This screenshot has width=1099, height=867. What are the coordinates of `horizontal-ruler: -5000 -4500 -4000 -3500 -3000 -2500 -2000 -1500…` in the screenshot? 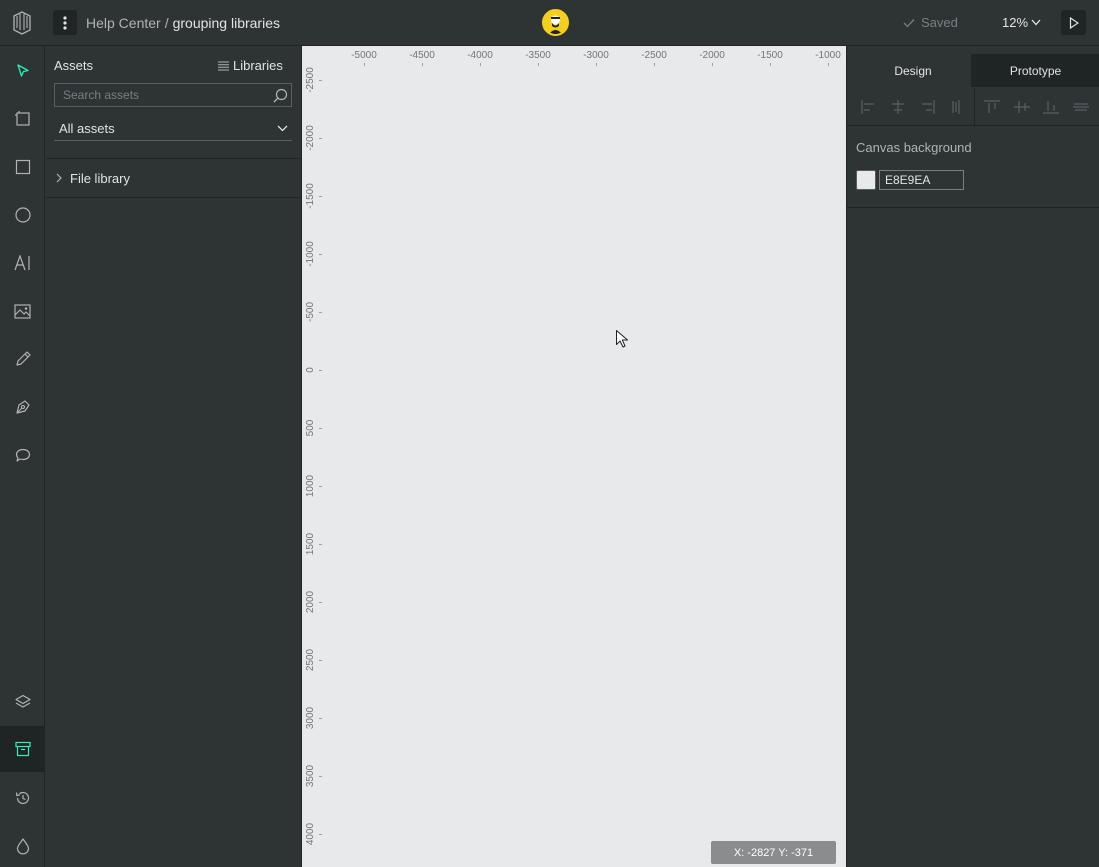 It's located at (574, 56).